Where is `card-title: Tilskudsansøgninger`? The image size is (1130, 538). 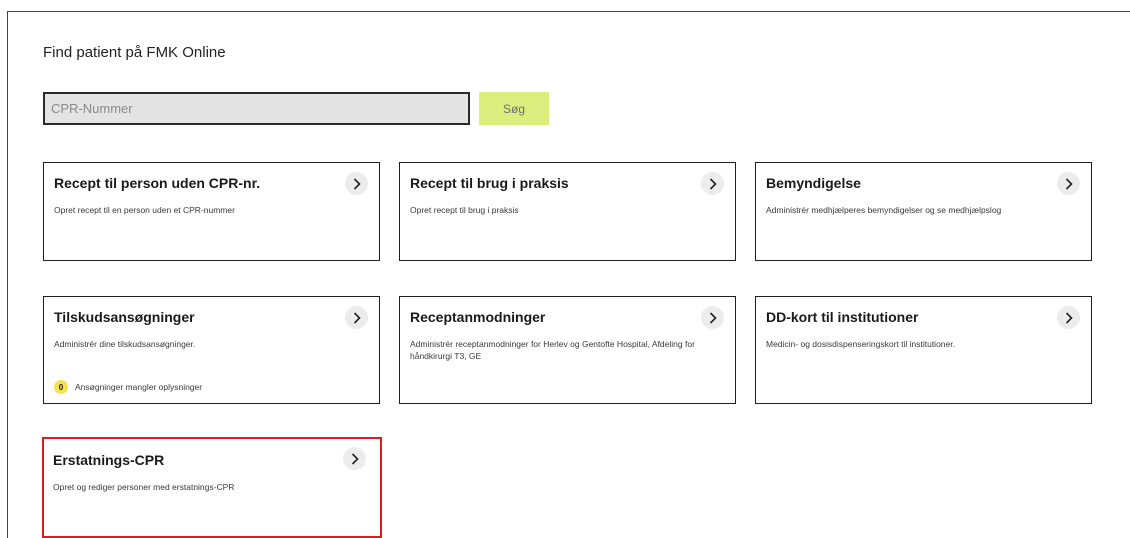
card-title: Tilskudsansøgninger is located at coordinates (124, 317).